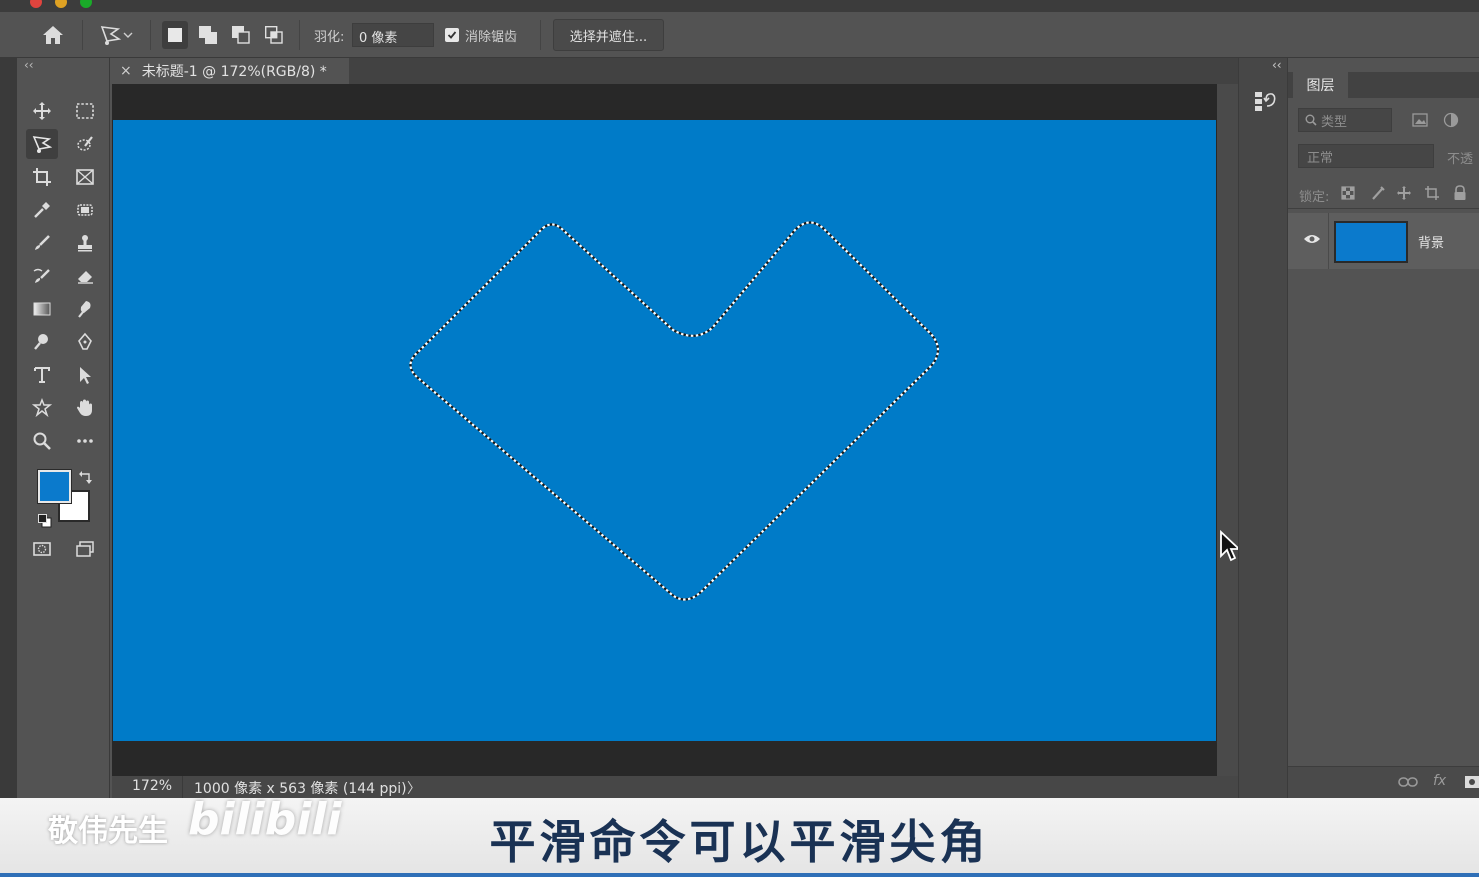 The width and height of the screenshot is (1479, 877). I want to click on title-bar, so click(739, 6).